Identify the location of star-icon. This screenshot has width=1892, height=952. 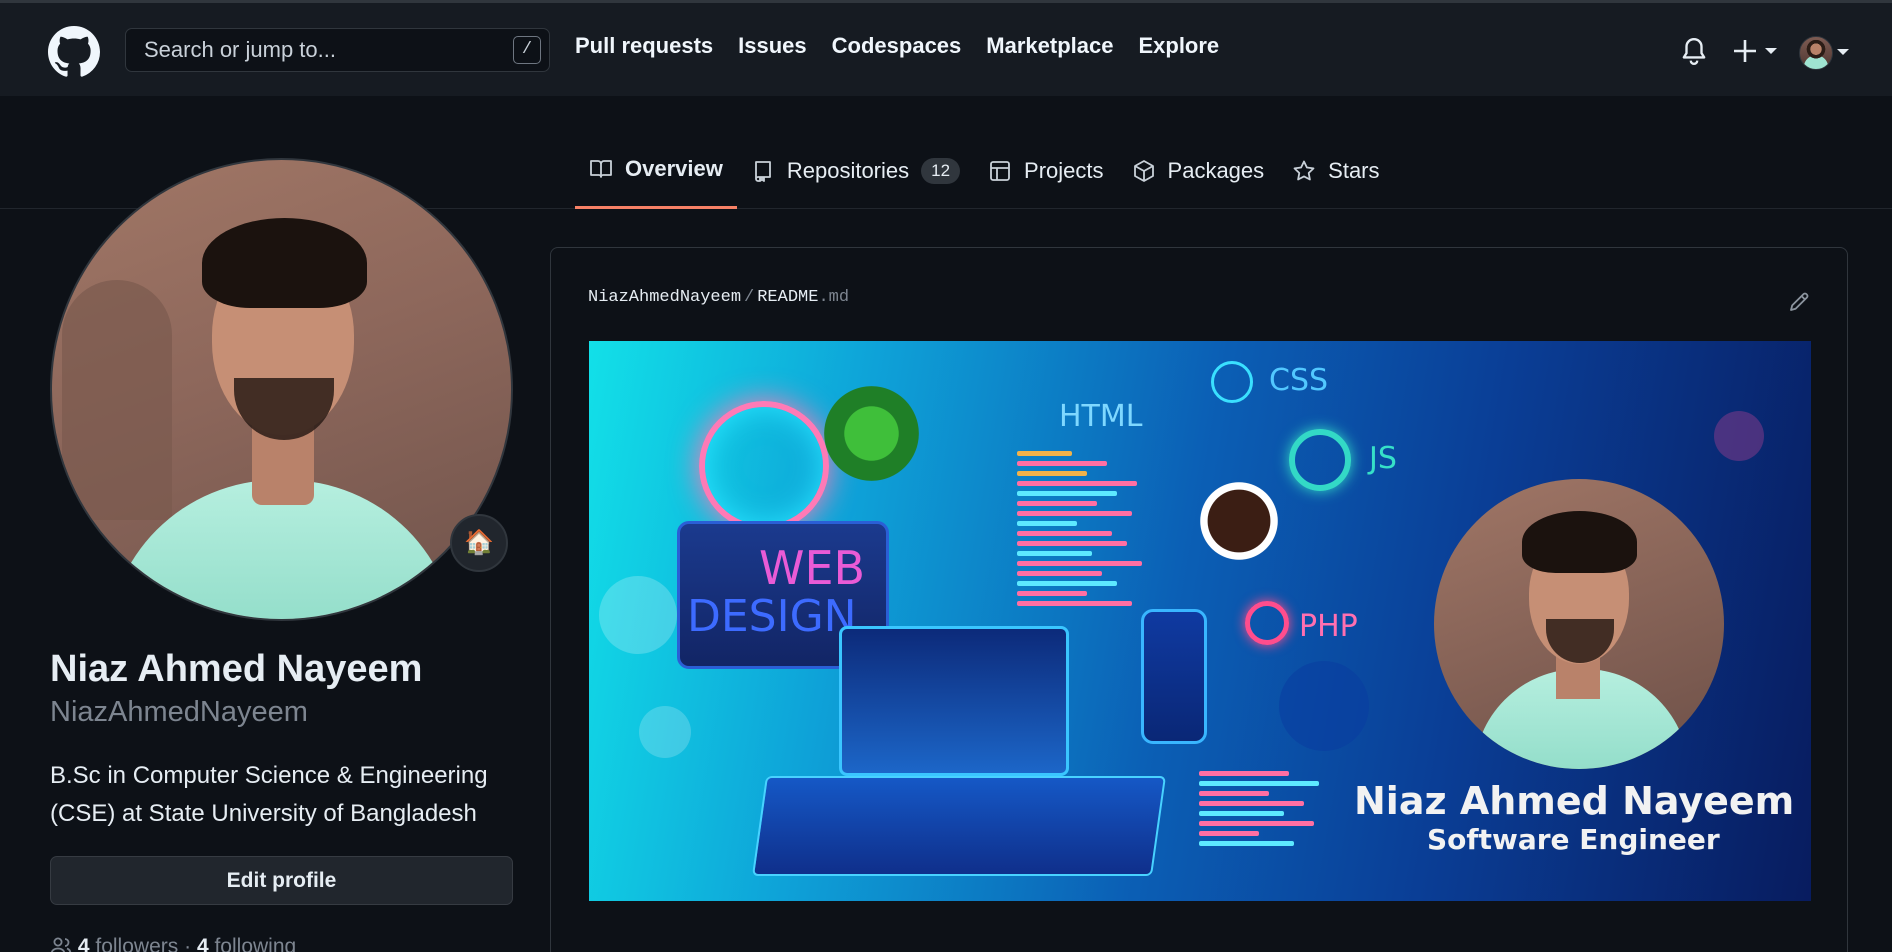
(1304, 170).